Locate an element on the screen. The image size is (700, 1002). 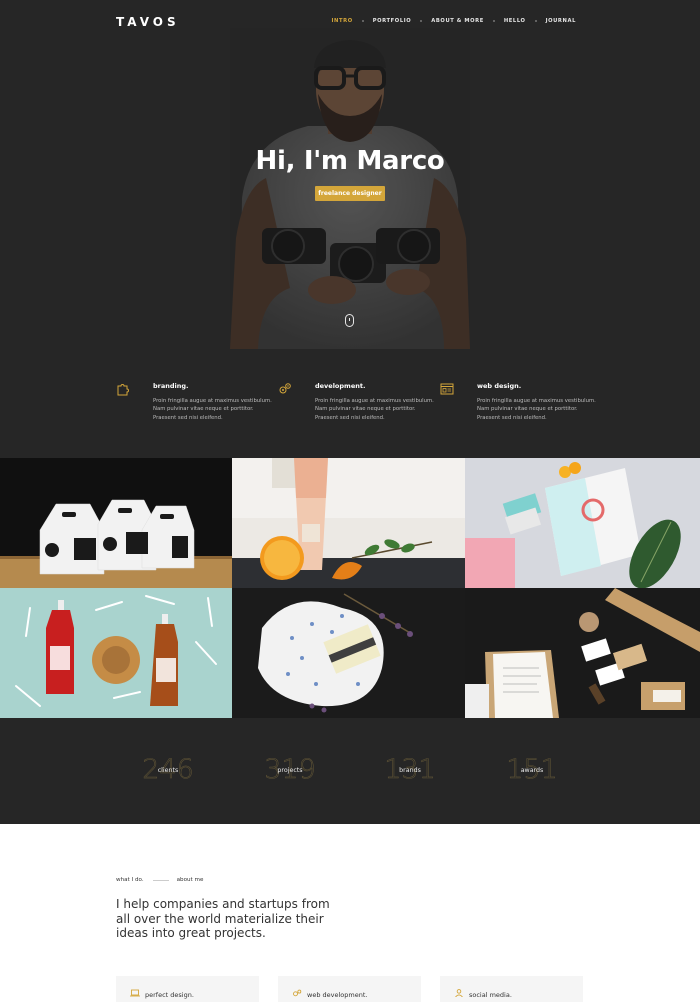
hero-role-badge: freelance designer is located at coordinates (350, 193).